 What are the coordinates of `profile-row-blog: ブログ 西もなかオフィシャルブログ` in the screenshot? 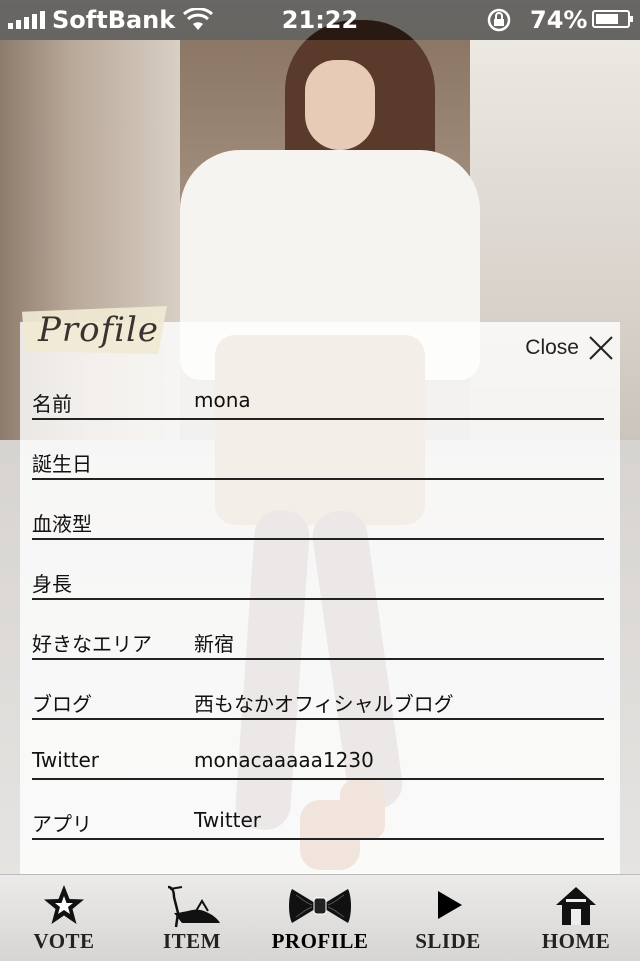 It's located at (318, 702).